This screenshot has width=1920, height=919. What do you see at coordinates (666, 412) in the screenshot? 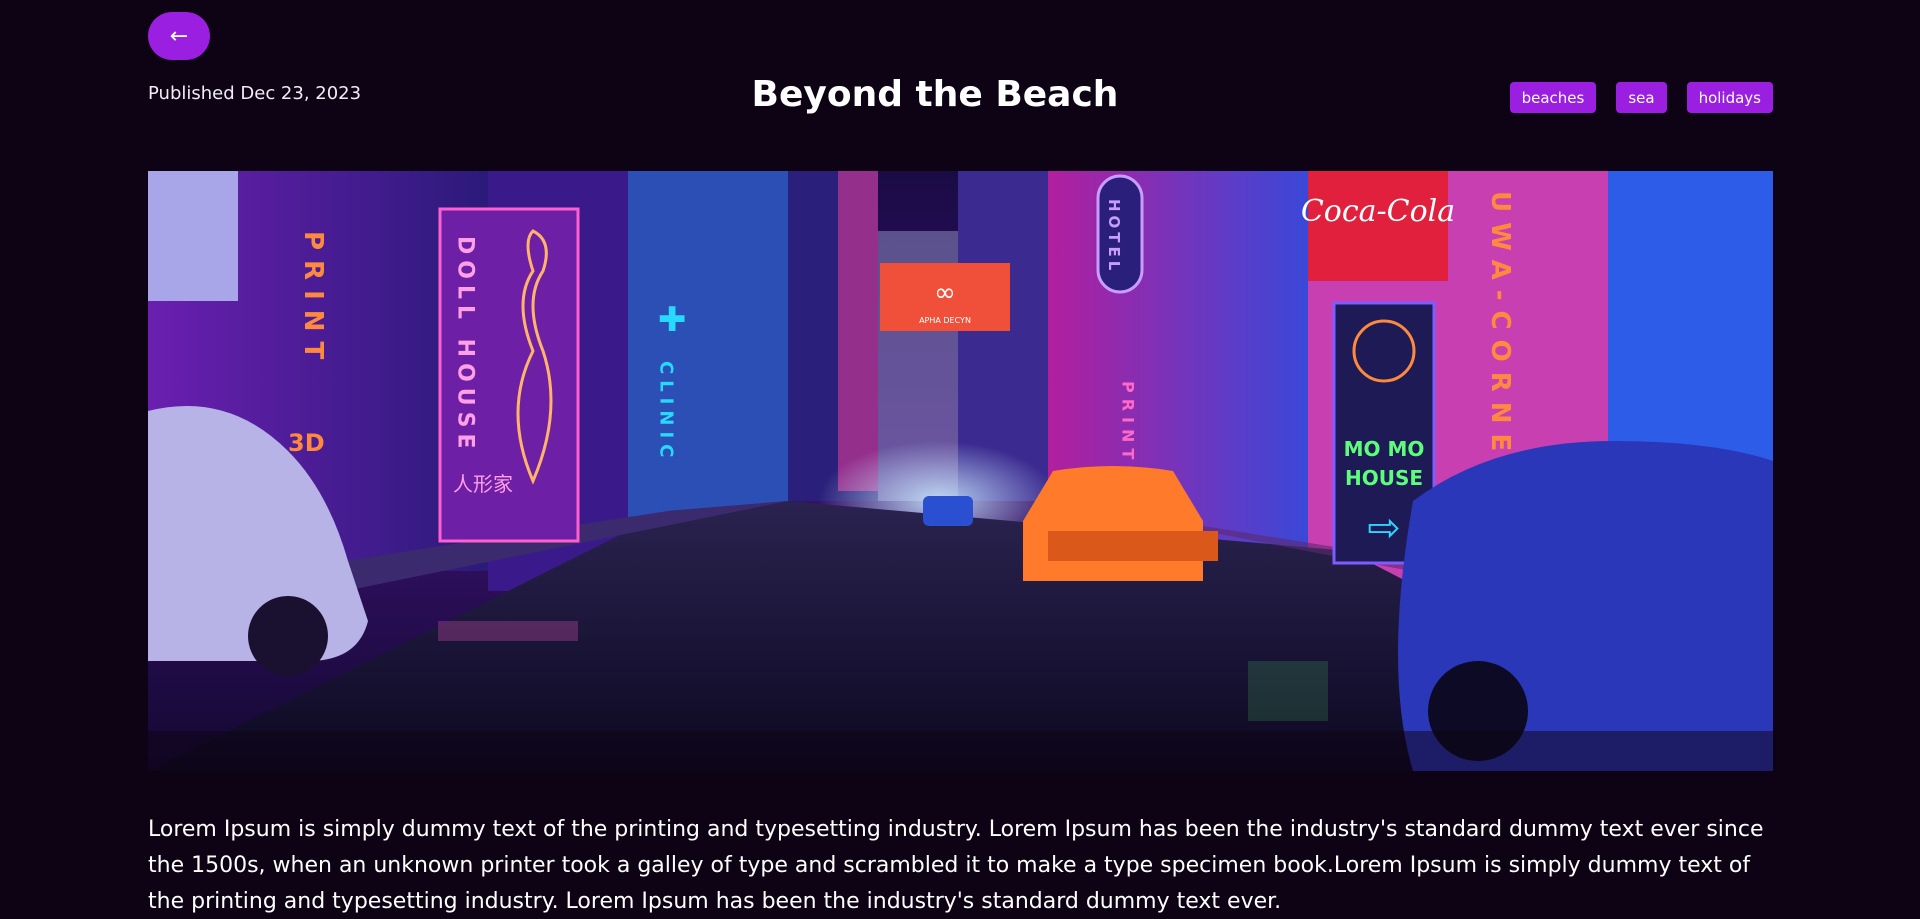
I see `clinic-text: CLINIC` at bounding box center [666, 412].